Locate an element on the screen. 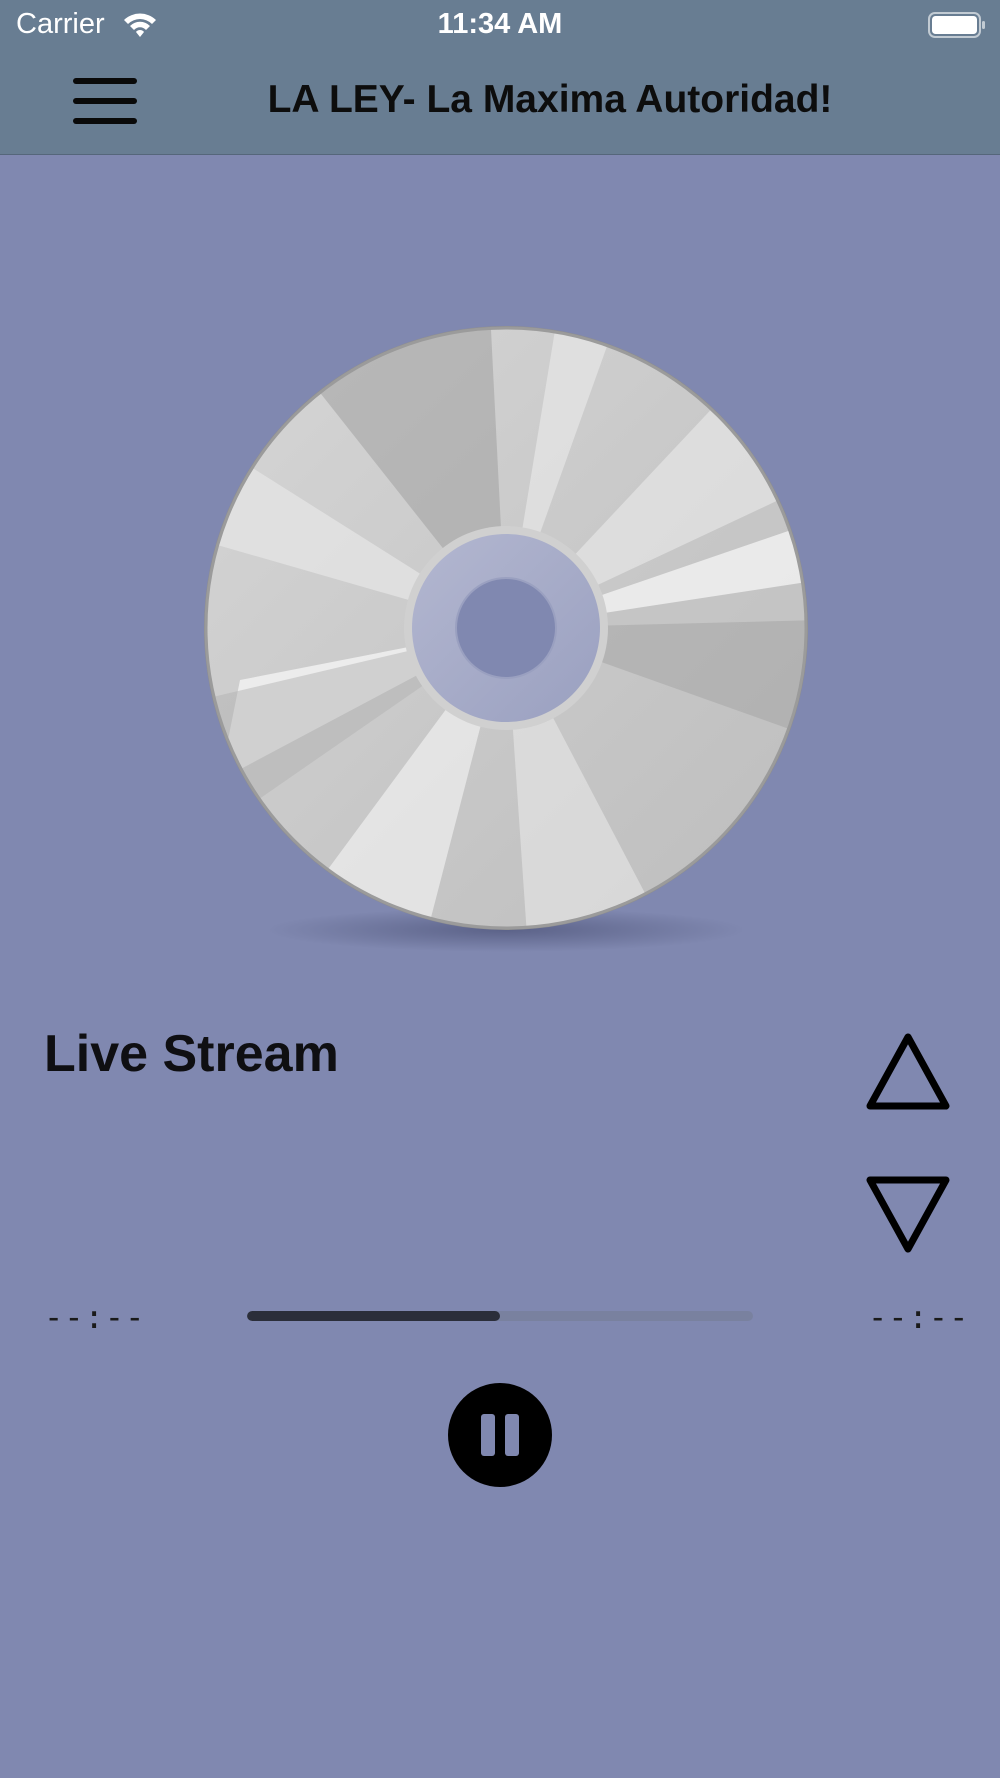 The image size is (1000, 1778). status-bar: Carrier 11:34 AM is located at coordinates (500, 26).